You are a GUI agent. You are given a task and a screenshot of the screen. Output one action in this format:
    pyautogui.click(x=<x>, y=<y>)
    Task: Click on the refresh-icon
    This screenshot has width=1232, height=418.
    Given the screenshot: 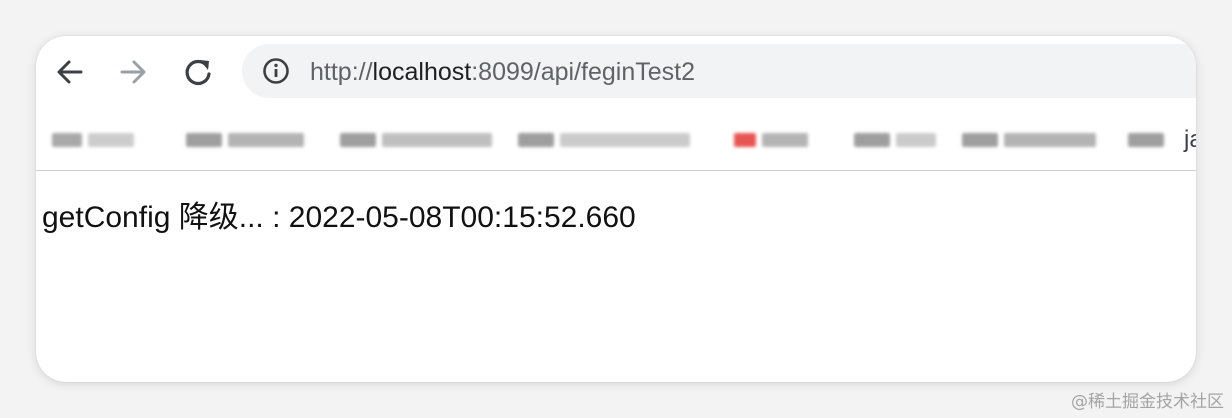 What is the action you would take?
    pyautogui.click(x=198, y=72)
    